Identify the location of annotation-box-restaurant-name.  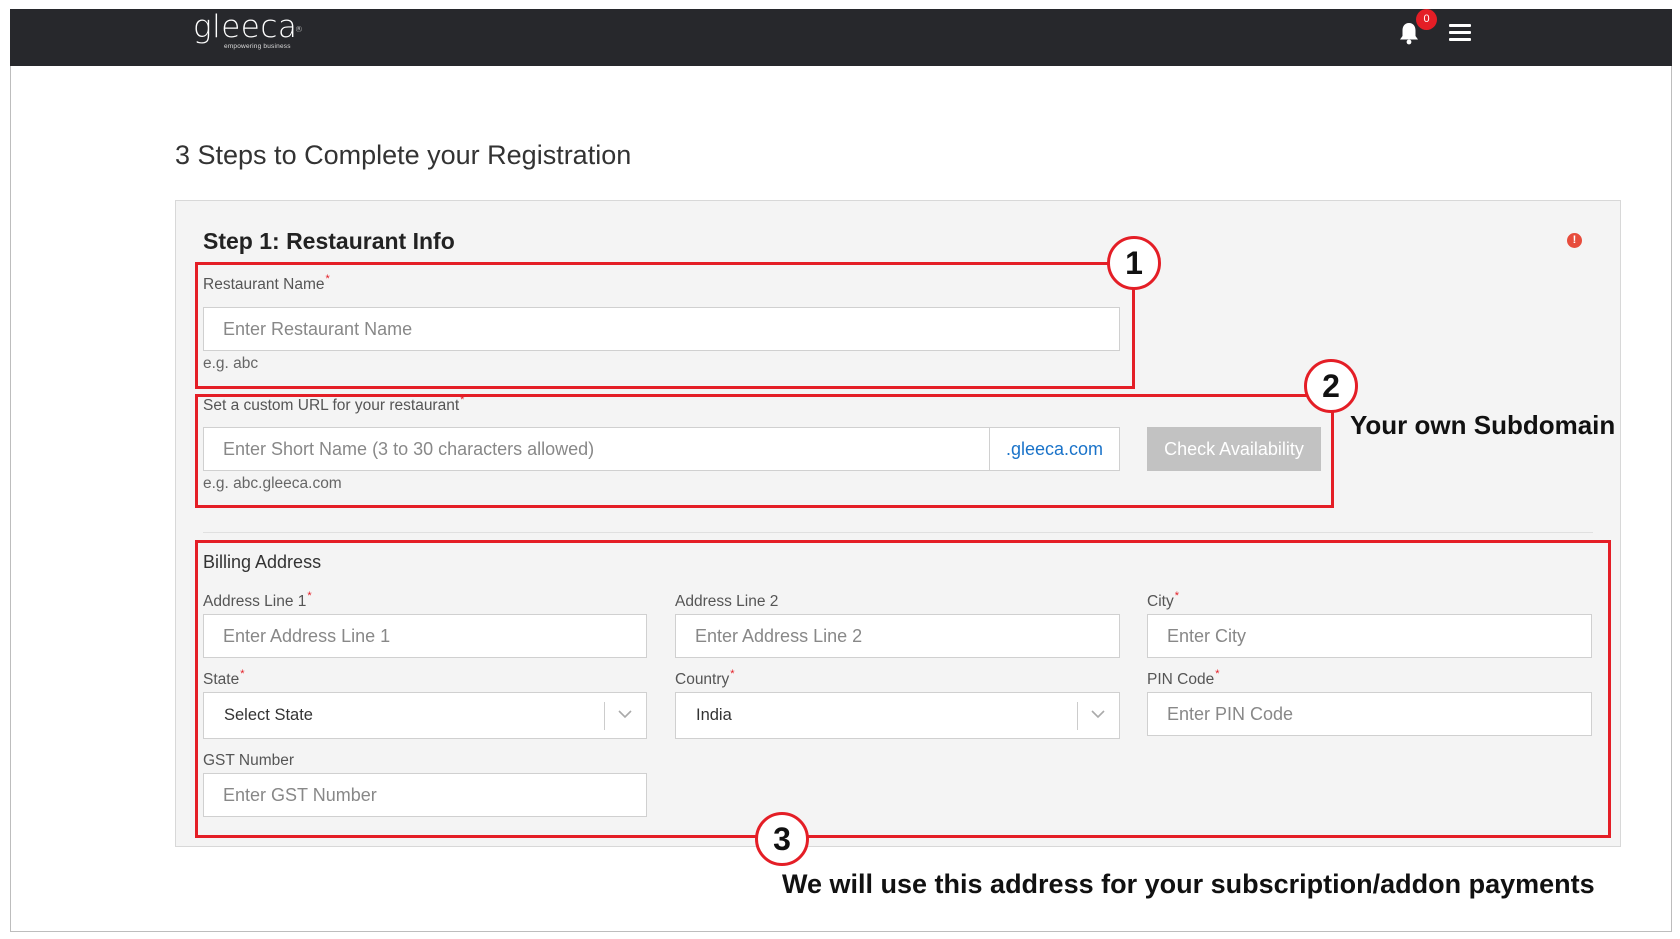
(665, 325).